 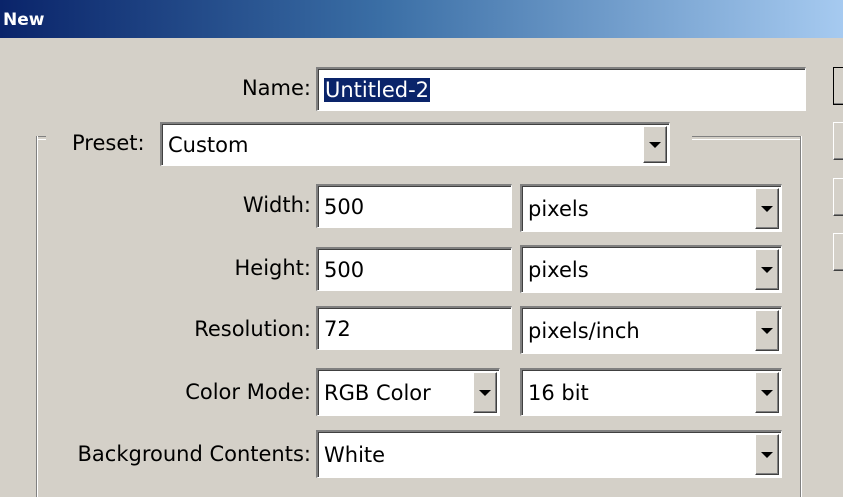 I want to click on height-unit-value: pixels, so click(x=558, y=269).